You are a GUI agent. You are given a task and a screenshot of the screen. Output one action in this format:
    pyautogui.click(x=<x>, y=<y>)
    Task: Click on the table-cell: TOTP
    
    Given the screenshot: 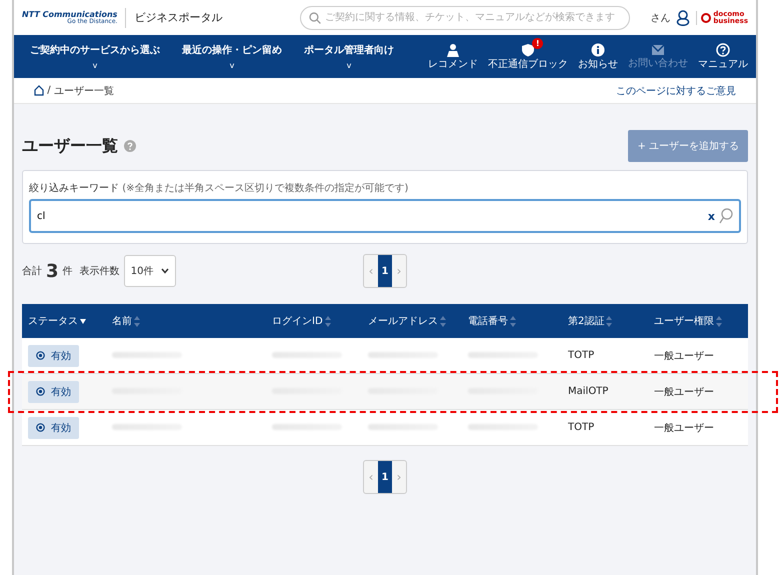 What is the action you would take?
    pyautogui.click(x=605, y=428)
    